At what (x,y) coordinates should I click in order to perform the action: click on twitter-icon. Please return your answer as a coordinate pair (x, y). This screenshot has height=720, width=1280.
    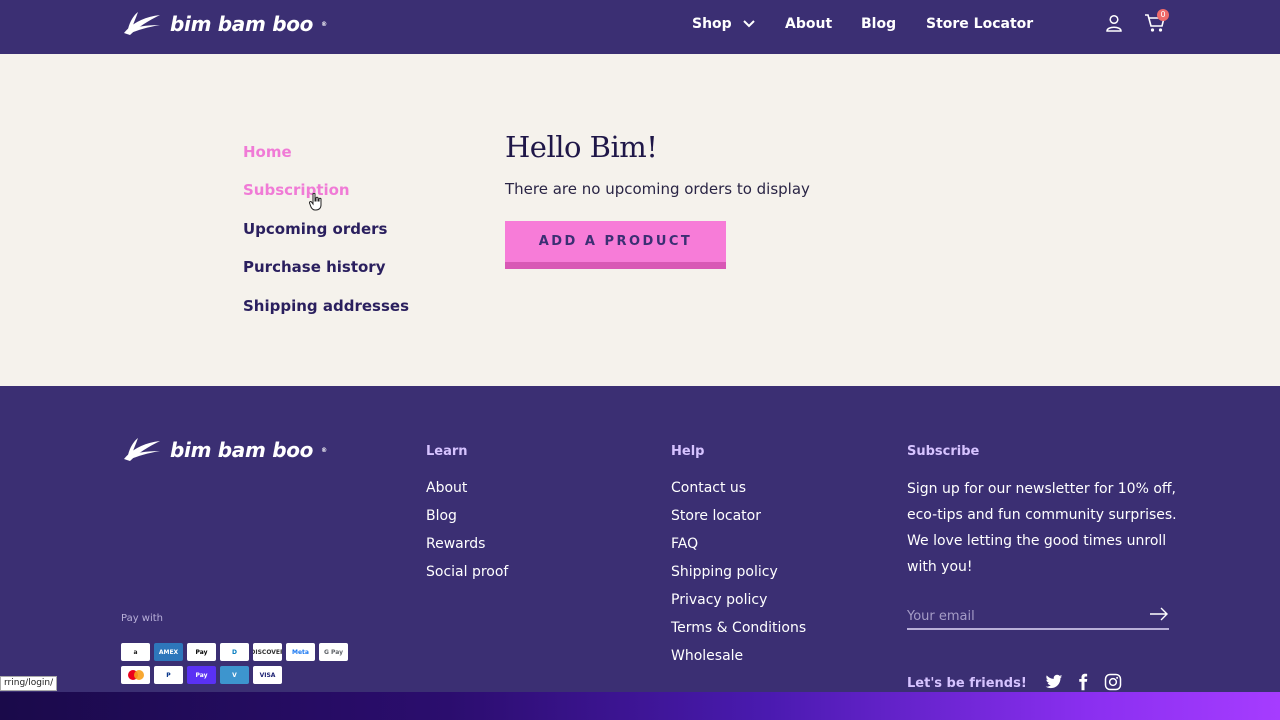
    Looking at the image, I should click on (1054, 682).